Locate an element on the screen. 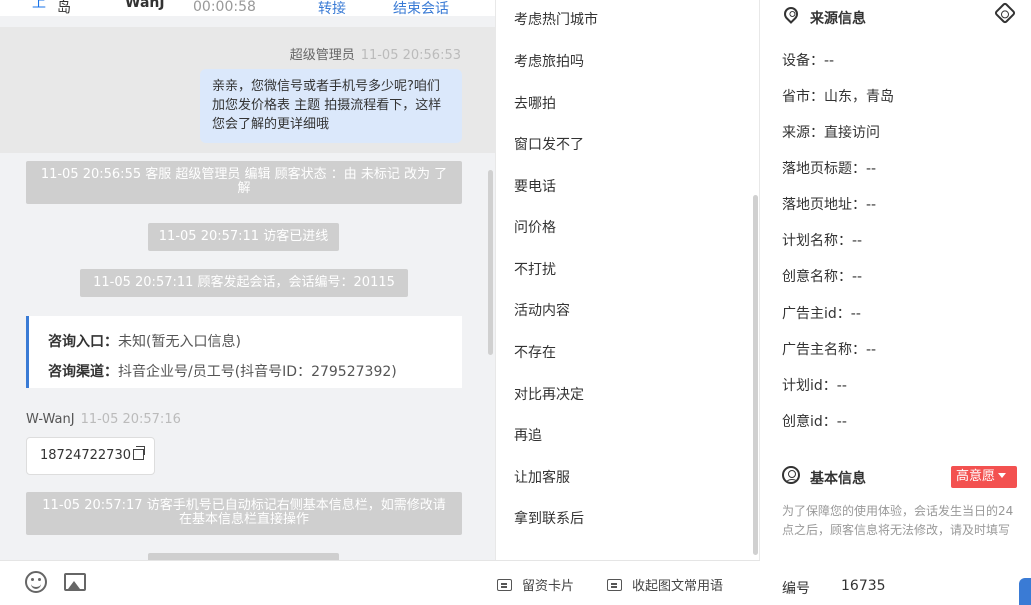 The height and width of the screenshot is (605, 1031). system-message-session-started: 11-05 20:57:11 顾客发起会话，会话编号：20115 is located at coordinates (244, 283).